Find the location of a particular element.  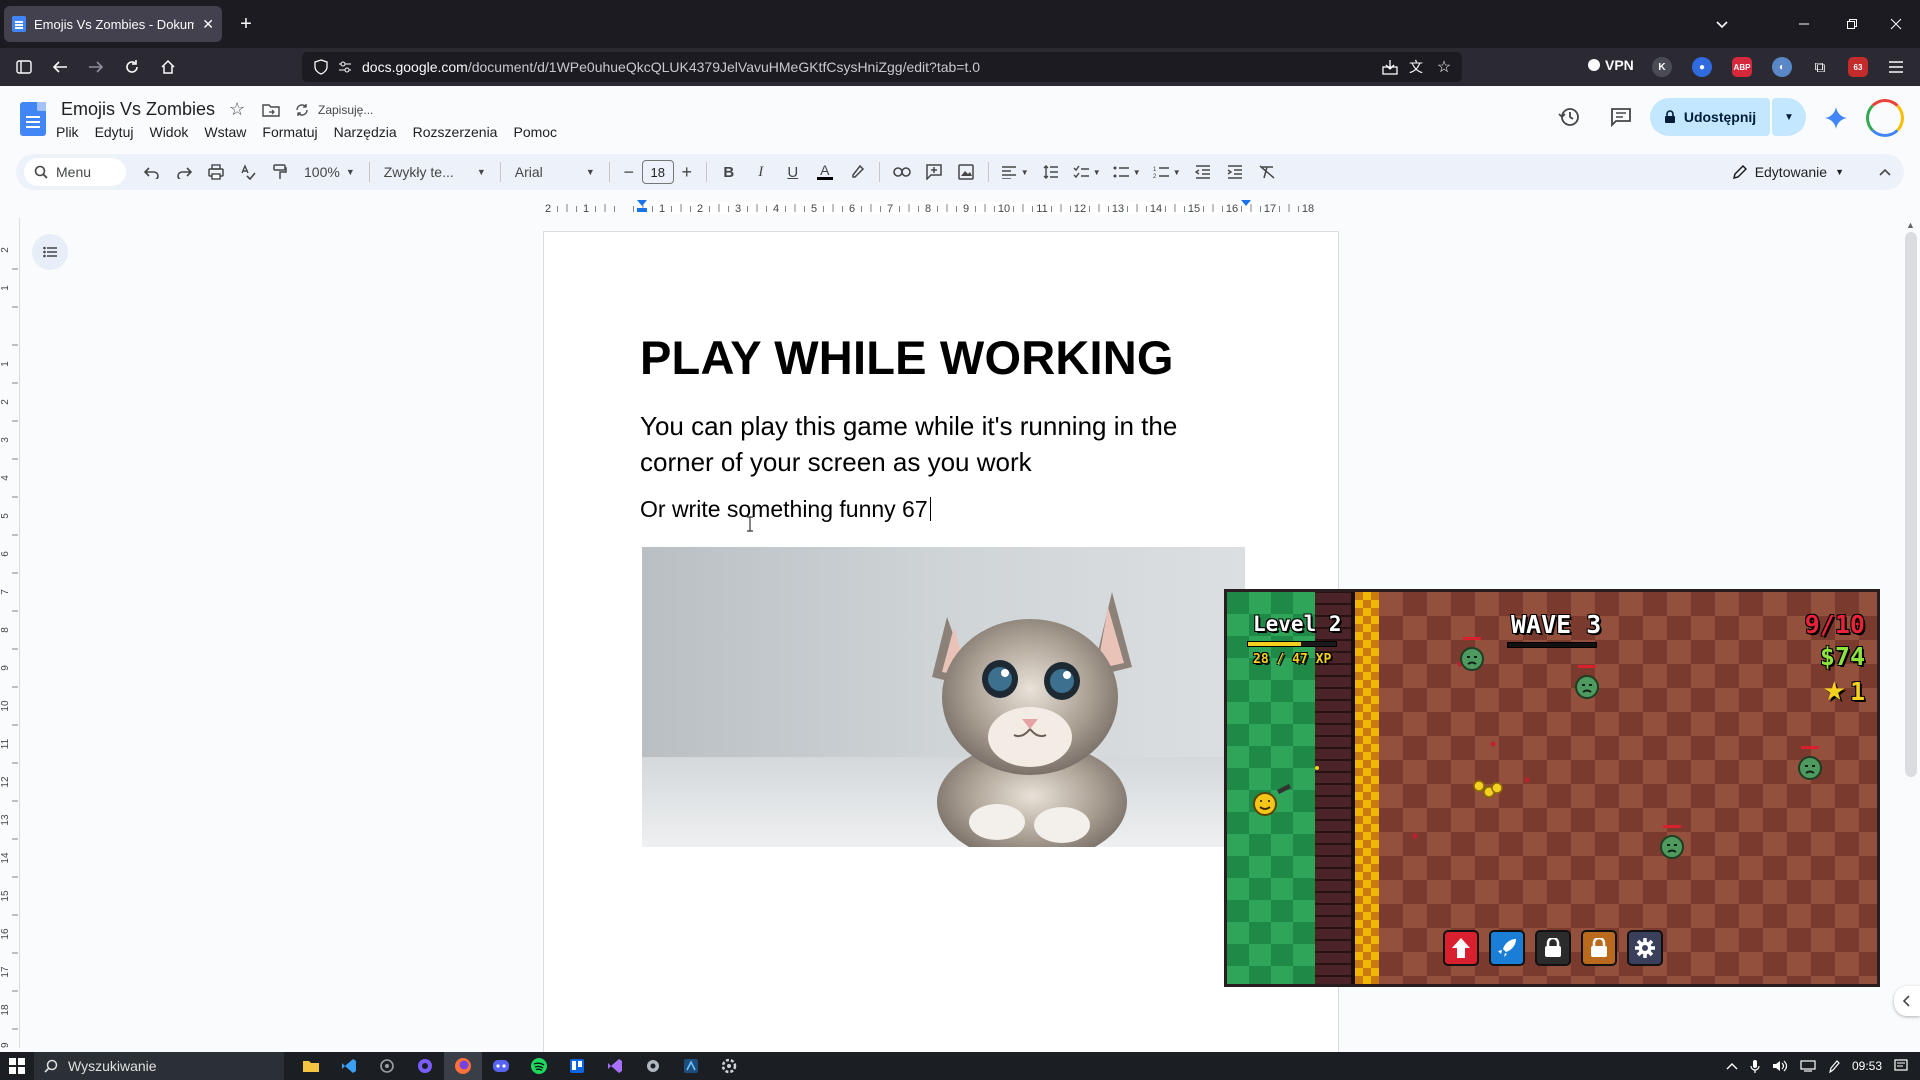

spellcheck-icon is located at coordinates (248, 172).